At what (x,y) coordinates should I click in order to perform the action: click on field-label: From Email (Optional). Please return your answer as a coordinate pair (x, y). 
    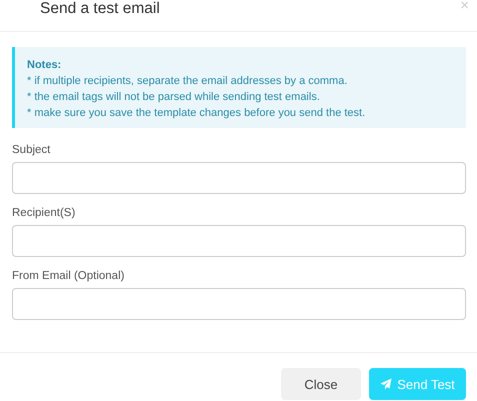
    Looking at the image, I should click on (69, 276).